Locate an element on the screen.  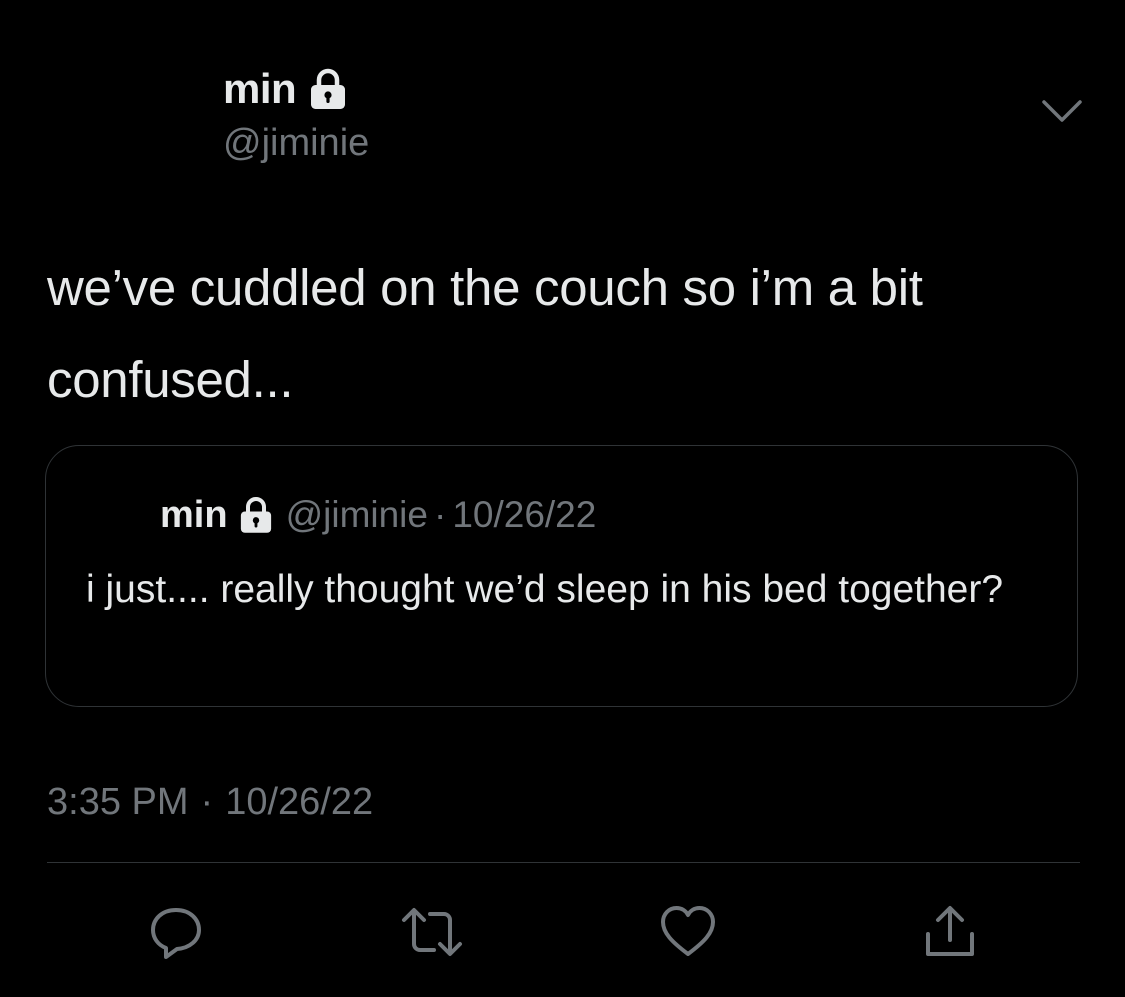
quoted-display-name: min is located at coordinates (194, 514).